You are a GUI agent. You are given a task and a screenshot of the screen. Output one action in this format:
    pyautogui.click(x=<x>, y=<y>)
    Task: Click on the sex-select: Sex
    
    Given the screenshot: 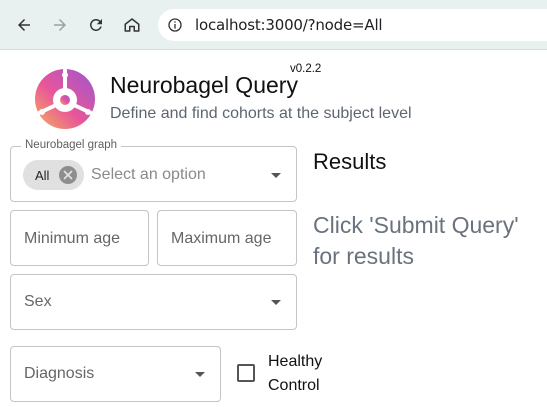 What is the action you would take?
    pyautogui.click(x=153, y=302)
    